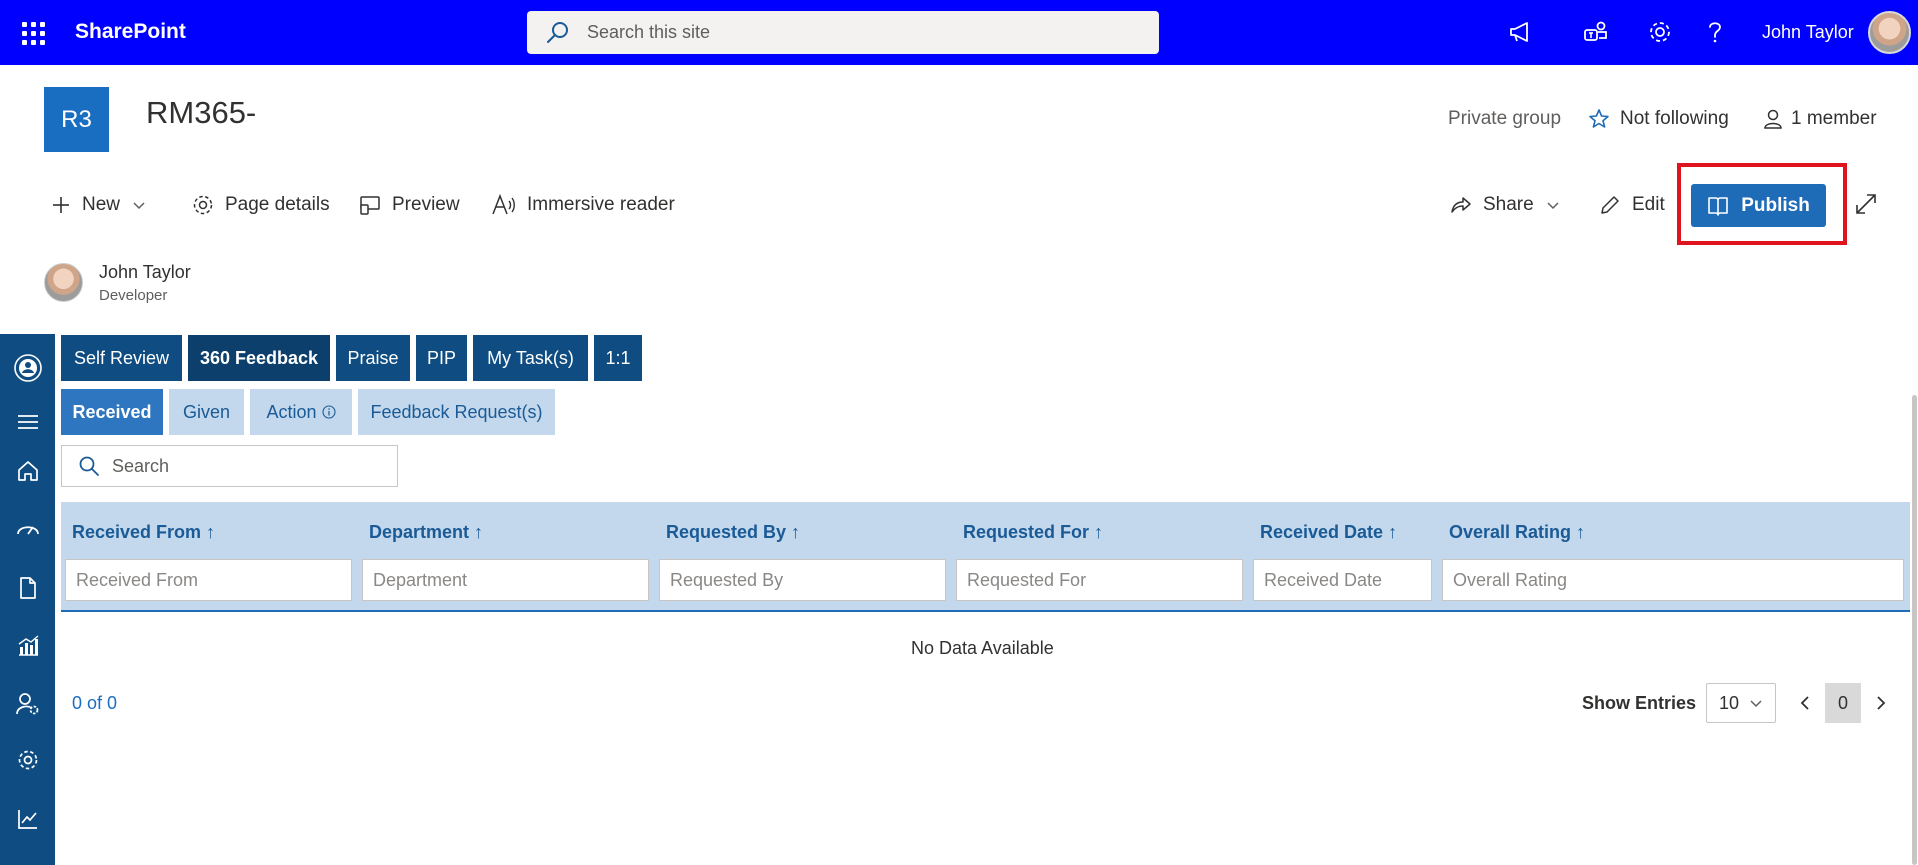  I want to click on edit-button: Edit, so click(1631, 205).